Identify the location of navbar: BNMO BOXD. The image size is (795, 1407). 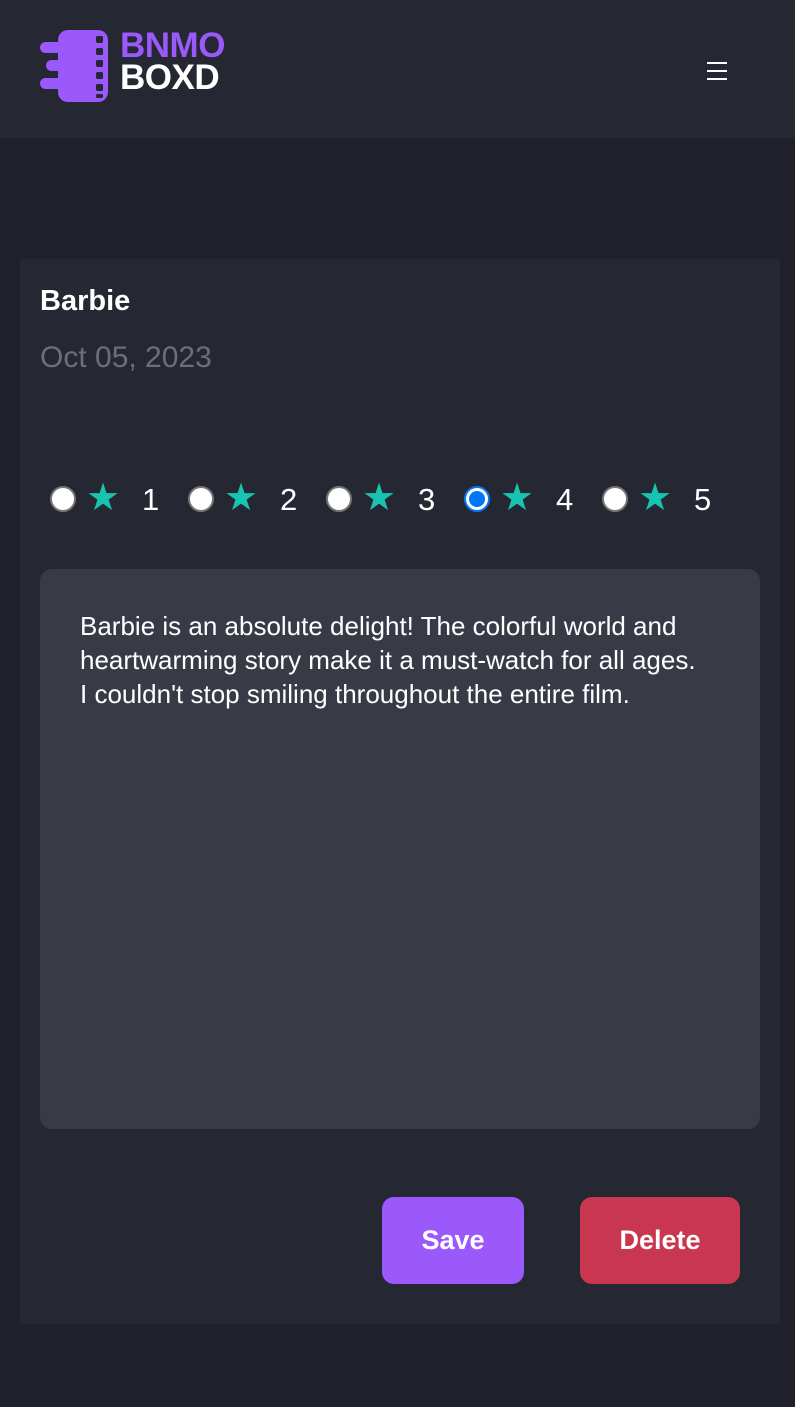
(397, 69).